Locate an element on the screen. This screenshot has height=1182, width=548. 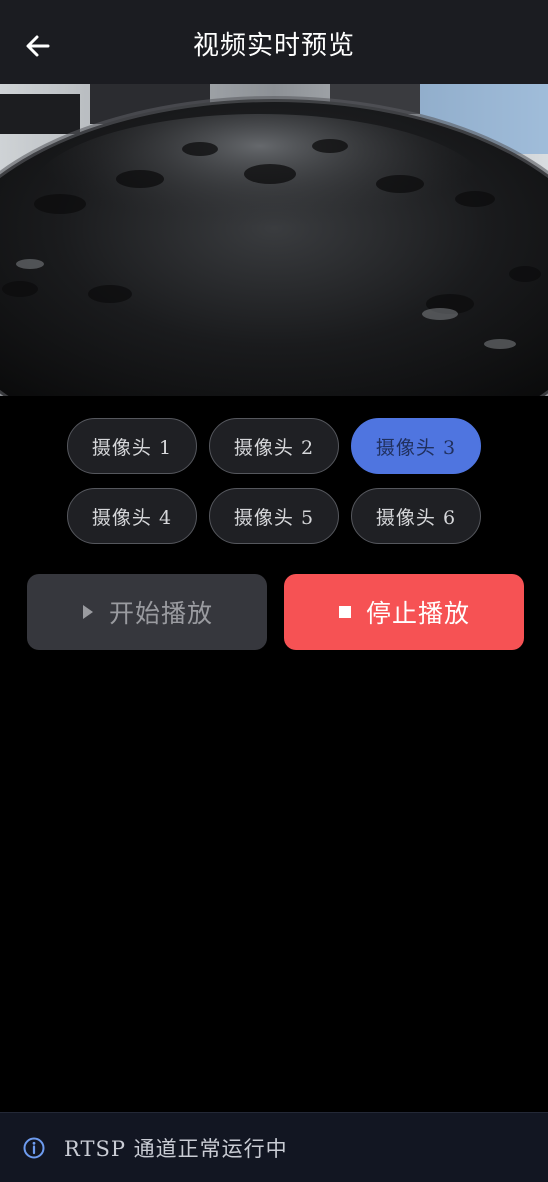
camera-5-button: 摄像头 5 is located at coordinates (274, 516).